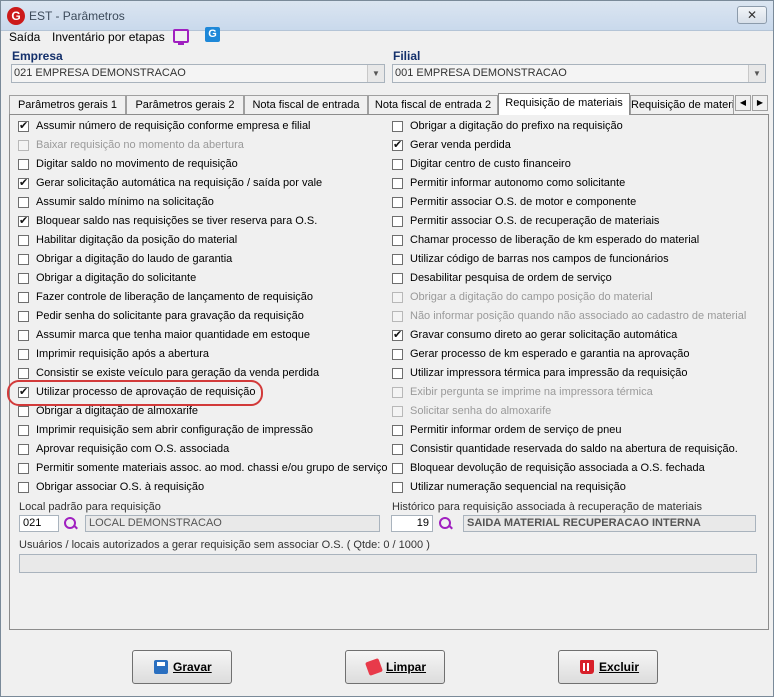 This screenshot has width=774, height=697. I want to click on left-option-4: Assumir saldo mínimo na solicitação, so click(195, 204).